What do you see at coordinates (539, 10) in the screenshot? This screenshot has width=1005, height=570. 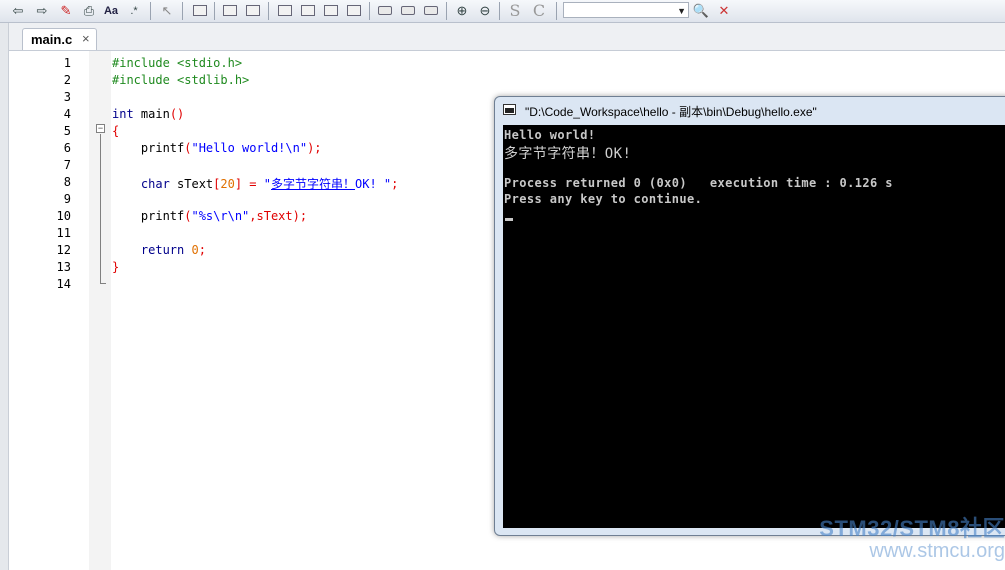 I see `c-icon: C` at bounding box center [539, 10].